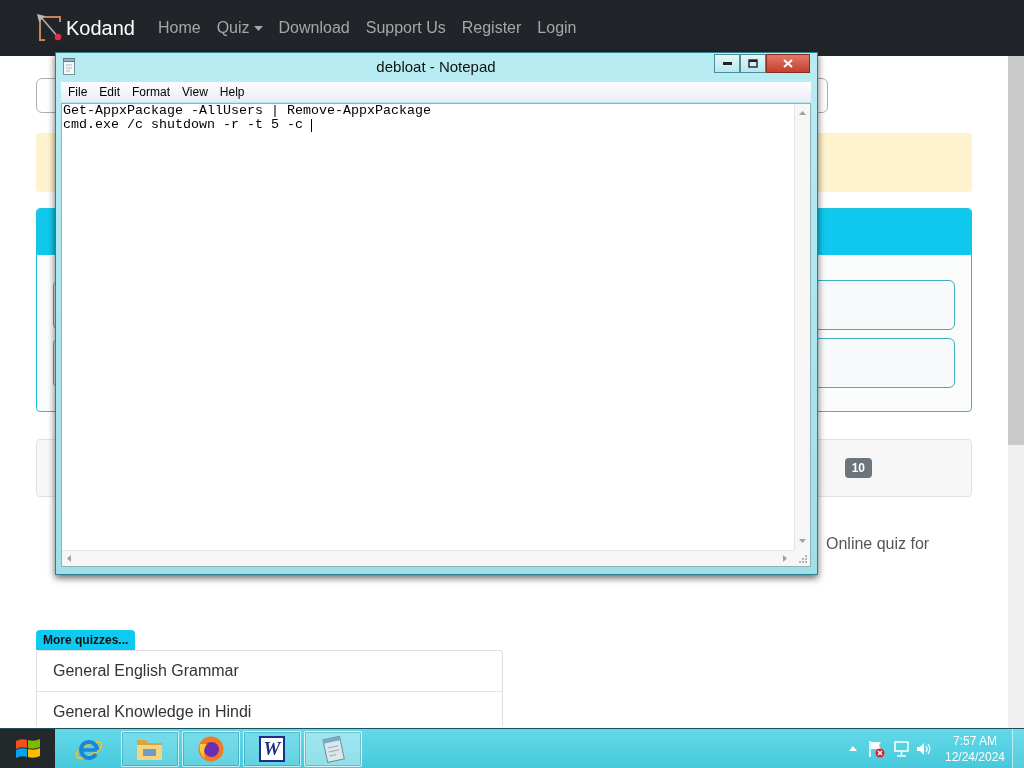 Image resolution: width=1024 pixels, height=768 pixels. I want to click on minimize-button, so click(727, 63).